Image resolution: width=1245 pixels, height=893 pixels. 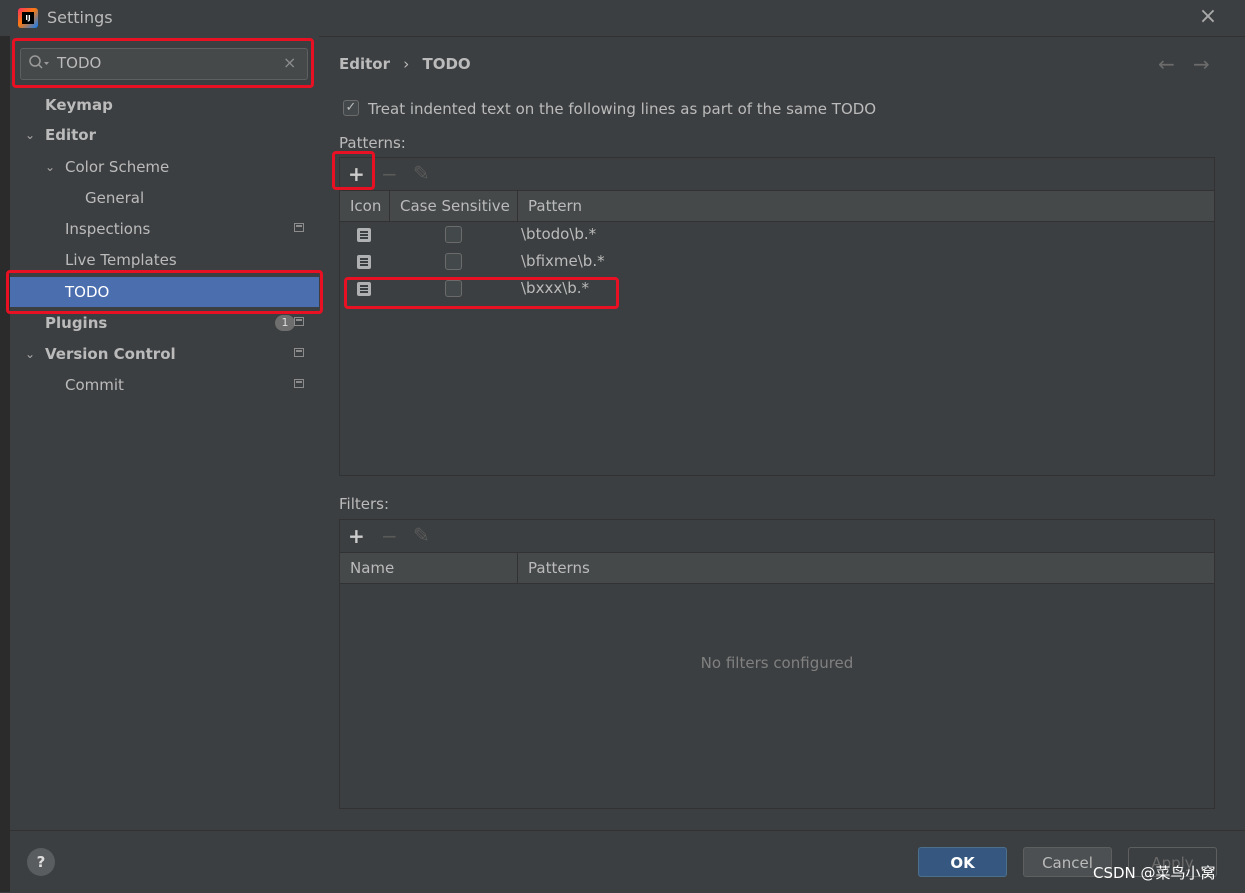 I want to click on app-icon-label: IJ, so click(x=28, y=18).